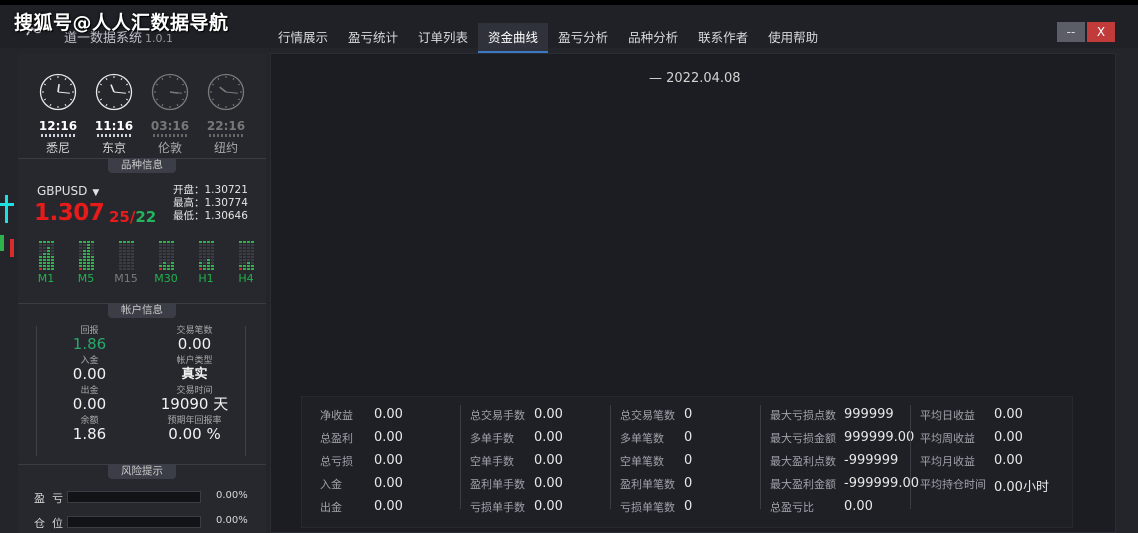 This screenshot has width=1138, height=533. I want to click on stat-label: 多单笔数, so click(642, 438).